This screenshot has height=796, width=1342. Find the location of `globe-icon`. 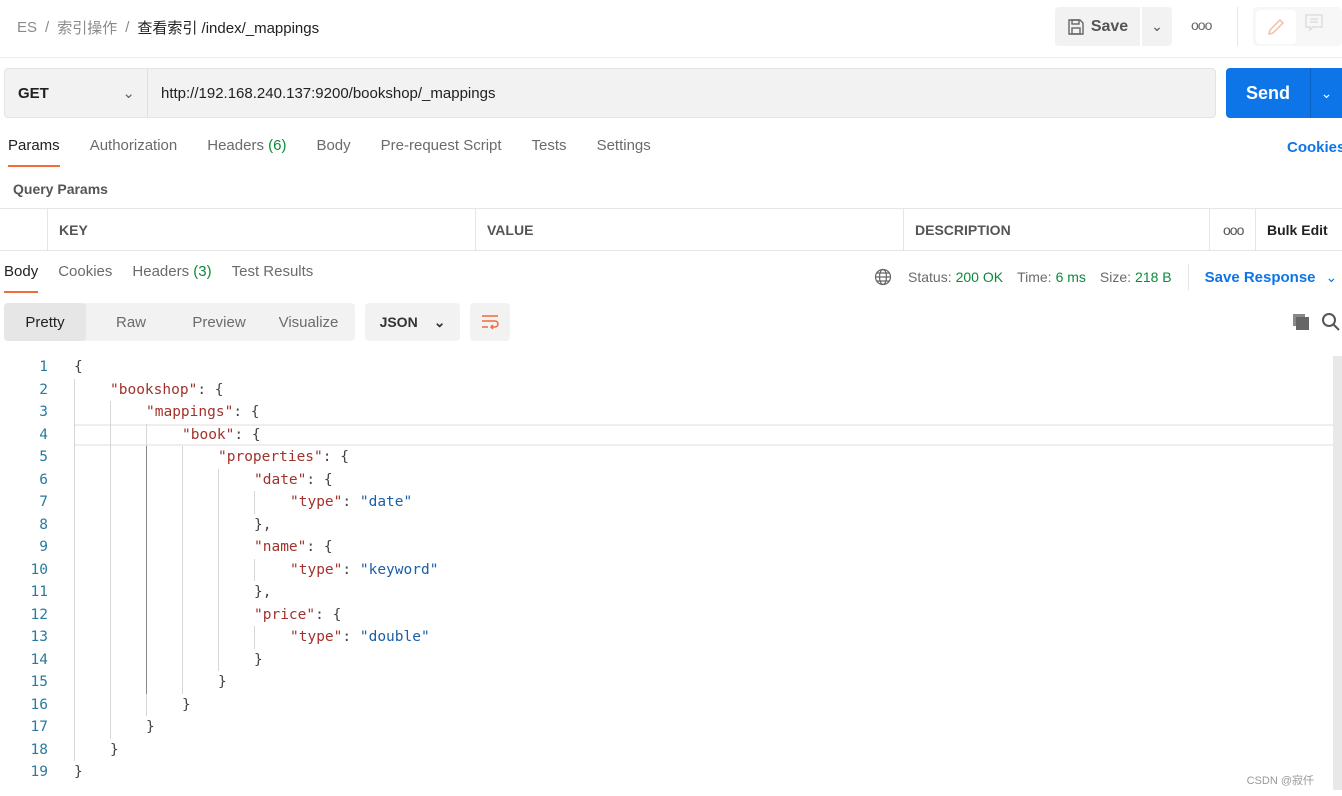

globe-icon is located at coordinates (883, 277).